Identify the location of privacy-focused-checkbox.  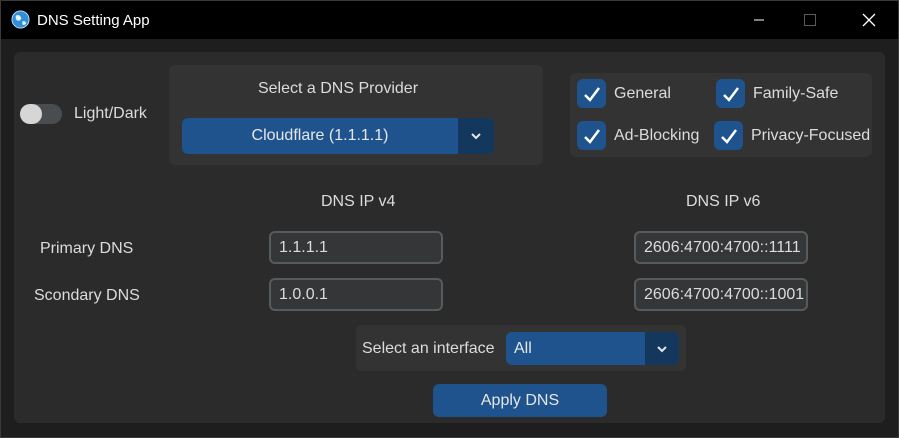
(728, 135).